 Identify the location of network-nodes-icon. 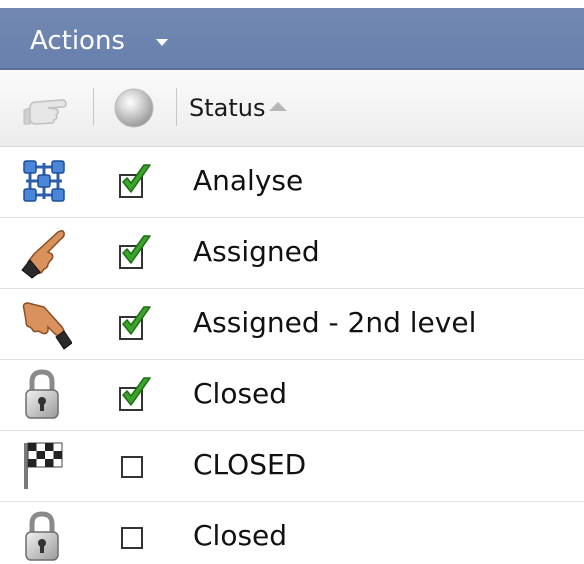
(45, 182).